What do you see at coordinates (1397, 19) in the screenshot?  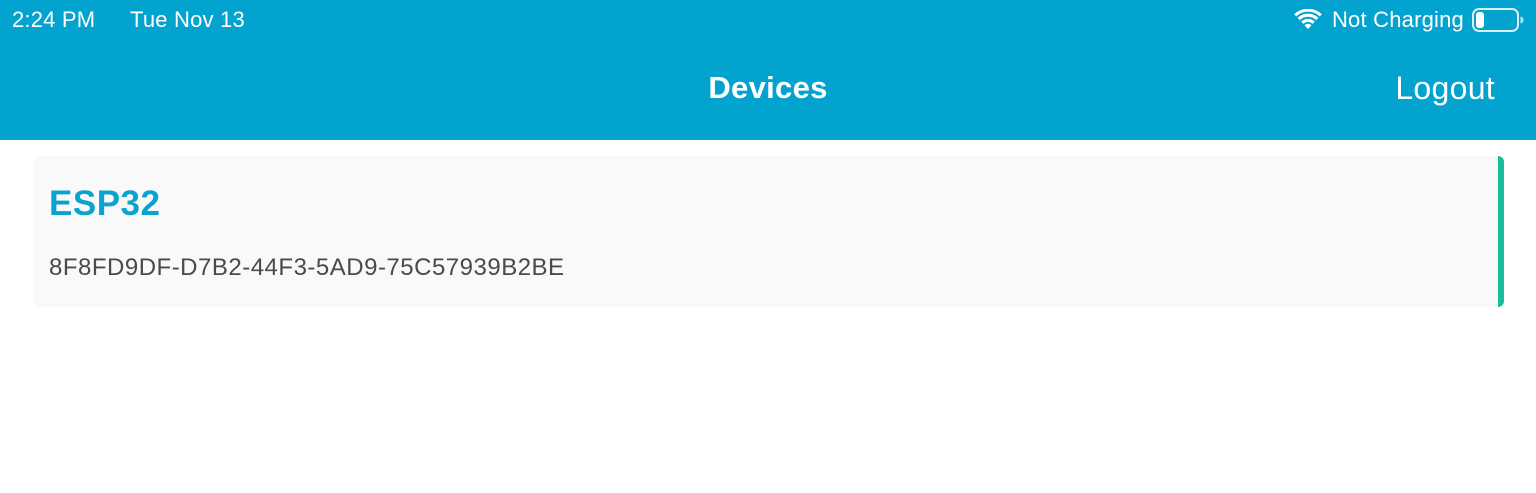 I see `charging-status: Not Charging` at bounding box center [1397, 19].